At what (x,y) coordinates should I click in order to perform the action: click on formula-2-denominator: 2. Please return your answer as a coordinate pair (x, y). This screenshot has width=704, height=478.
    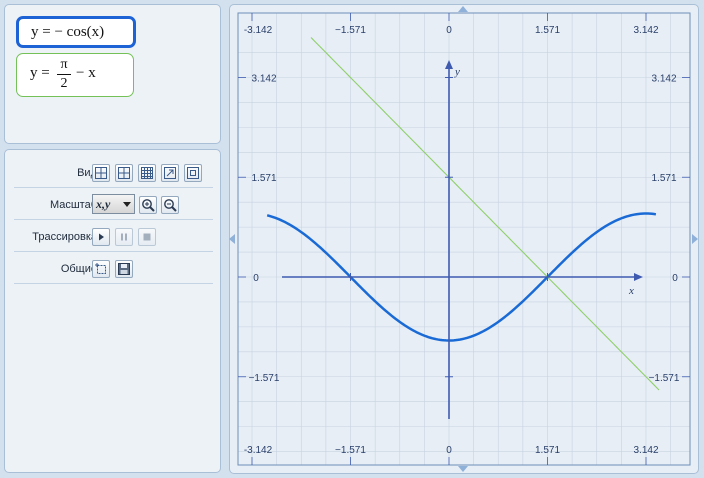
    Looking at the image, I should click on (64, 83).